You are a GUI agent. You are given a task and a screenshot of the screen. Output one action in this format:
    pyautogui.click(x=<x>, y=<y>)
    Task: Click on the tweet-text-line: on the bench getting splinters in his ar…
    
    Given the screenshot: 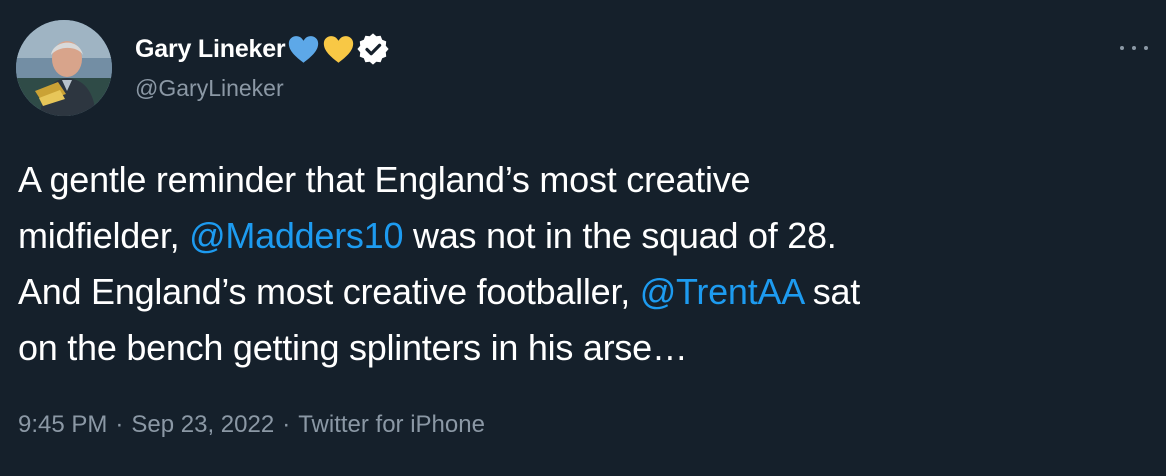 What is the action you would take?
    pyautogui.click(x=580, y=348)
    